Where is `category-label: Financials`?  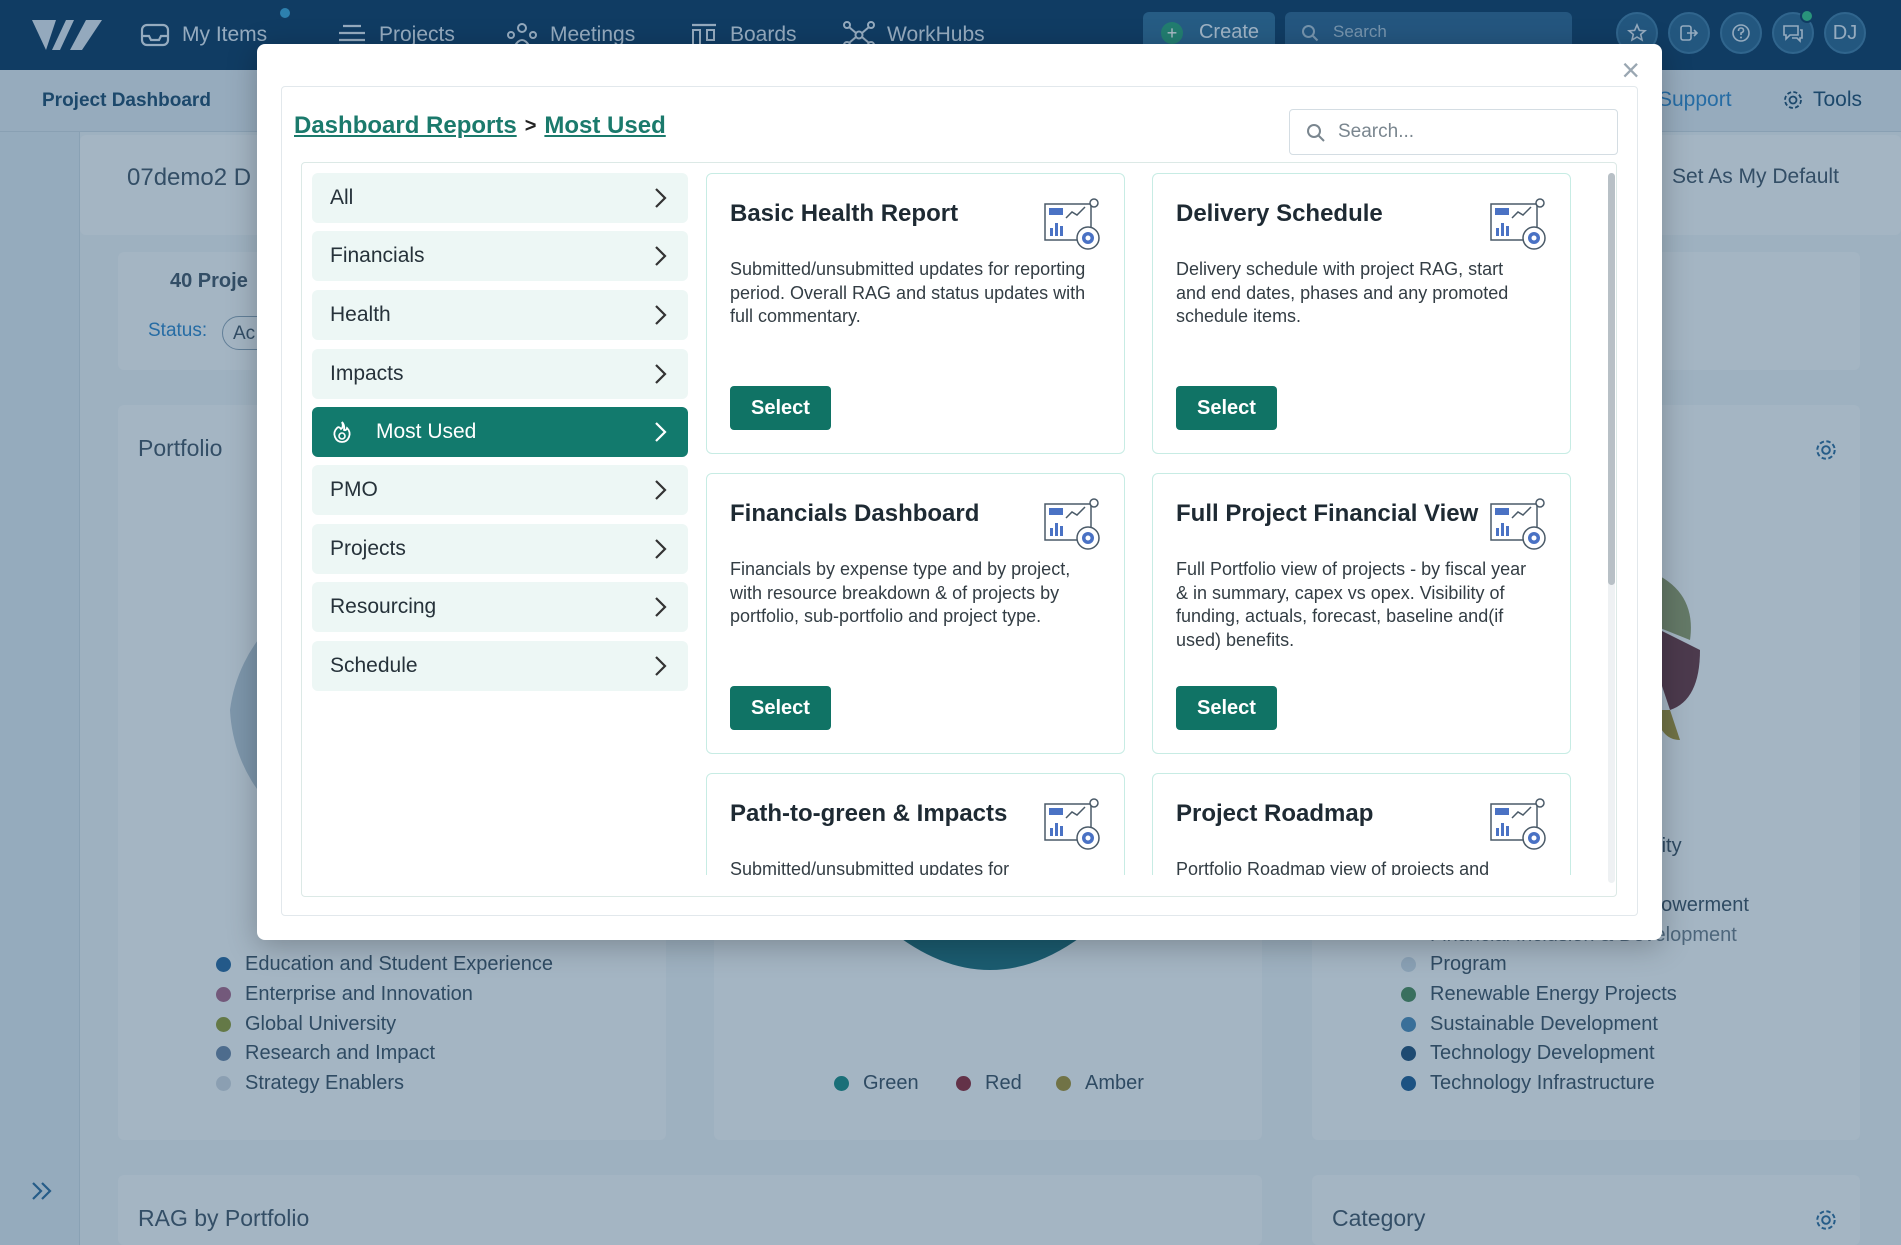
category-label: Financials is located at coordinates (377, 255).